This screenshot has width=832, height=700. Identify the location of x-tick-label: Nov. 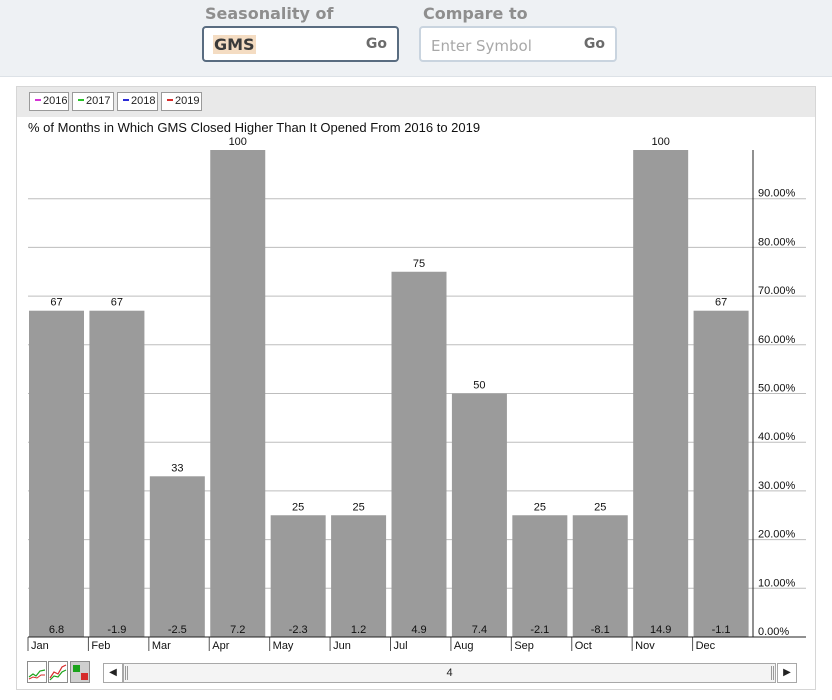
(645, 646).